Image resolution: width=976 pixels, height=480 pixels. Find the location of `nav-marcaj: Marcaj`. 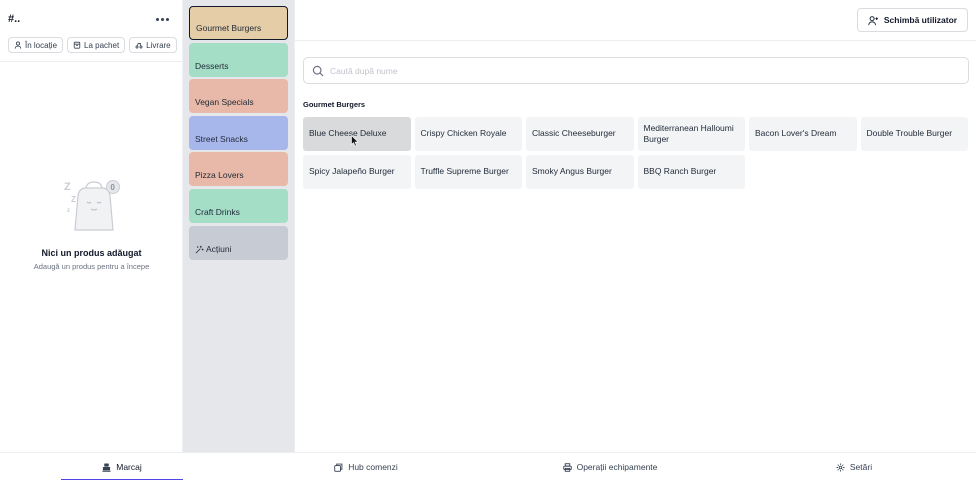

nav-marcaj: Marcaj is located at coordinates (122, 466).